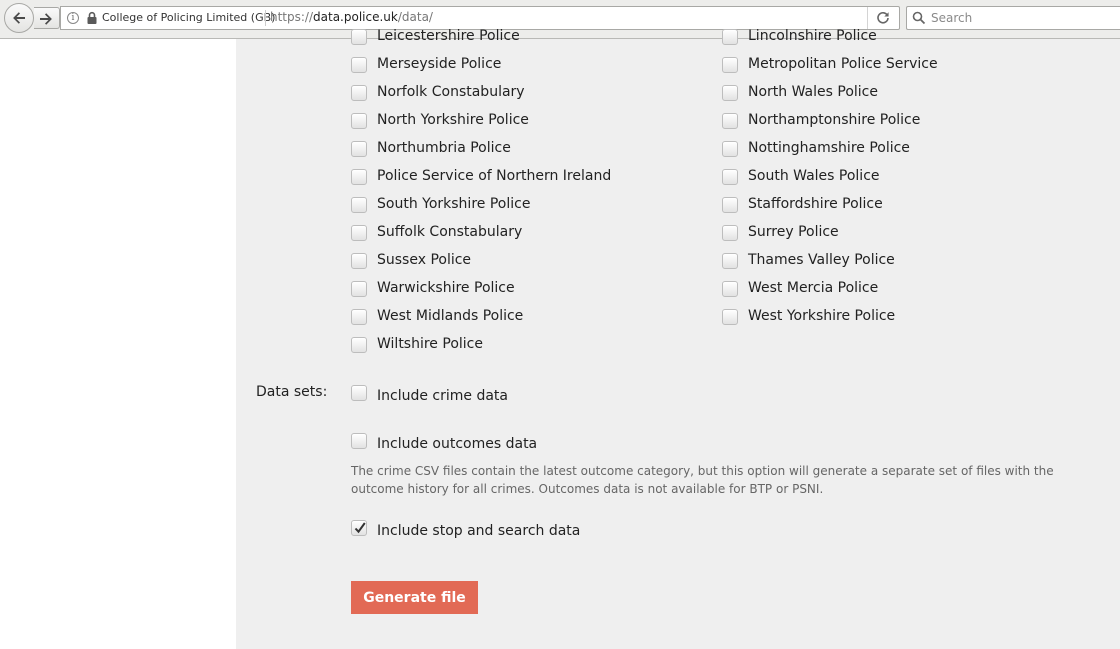 This screenshot has width=1120, height=649. Describe the element at coordinates (444, 148) in the screenshot. I see `force-label: Northumbria Police` at that location.